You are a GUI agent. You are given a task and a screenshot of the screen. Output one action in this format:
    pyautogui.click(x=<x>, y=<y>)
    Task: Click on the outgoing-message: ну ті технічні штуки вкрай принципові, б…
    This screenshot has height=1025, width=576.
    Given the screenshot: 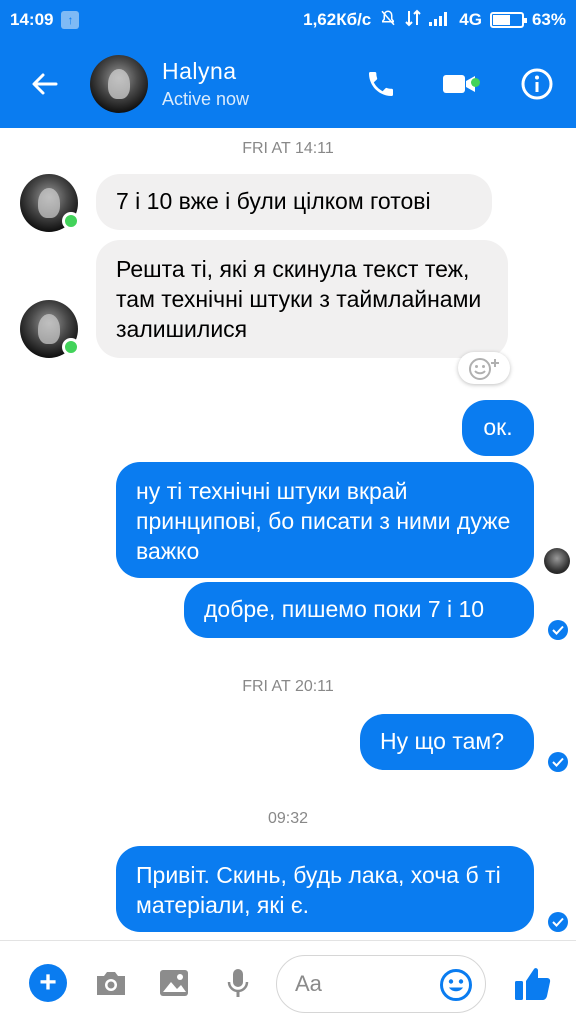 What is the action you would take?
    pyautogui.click(x=325, y=520)
    